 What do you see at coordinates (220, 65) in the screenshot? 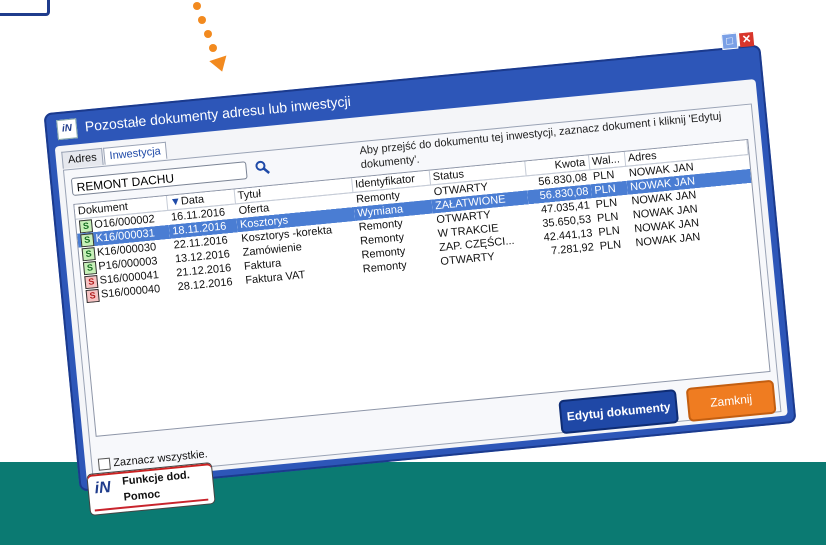
I see `arrow-head-icon` at bounding box center [220, 65].